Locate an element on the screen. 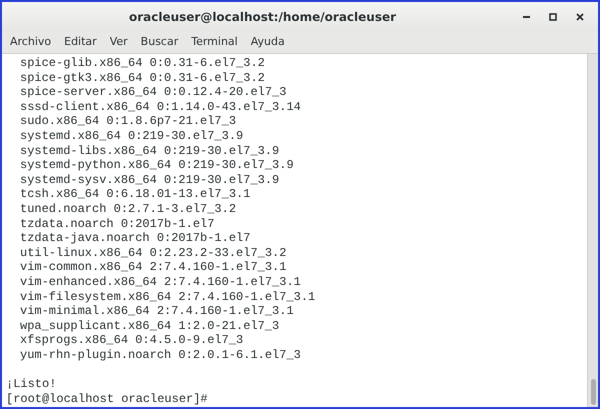  terminal-line: systemd.x86_64 0:219-30.el7_3.9 is located at coordinates (131, 136).